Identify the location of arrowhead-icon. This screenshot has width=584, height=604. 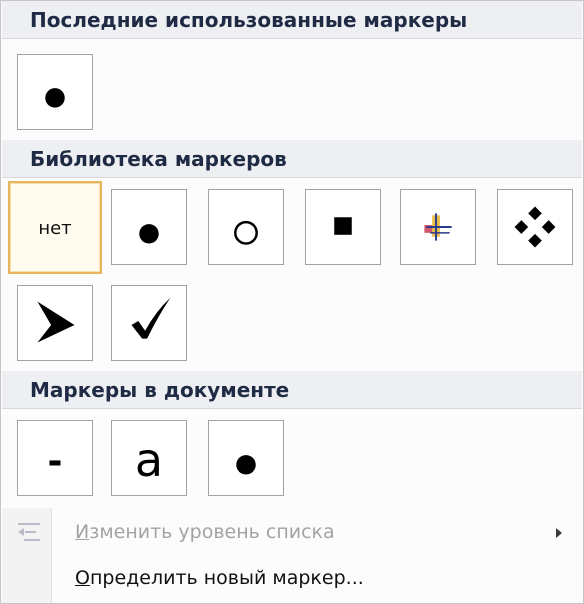
(56, 322).